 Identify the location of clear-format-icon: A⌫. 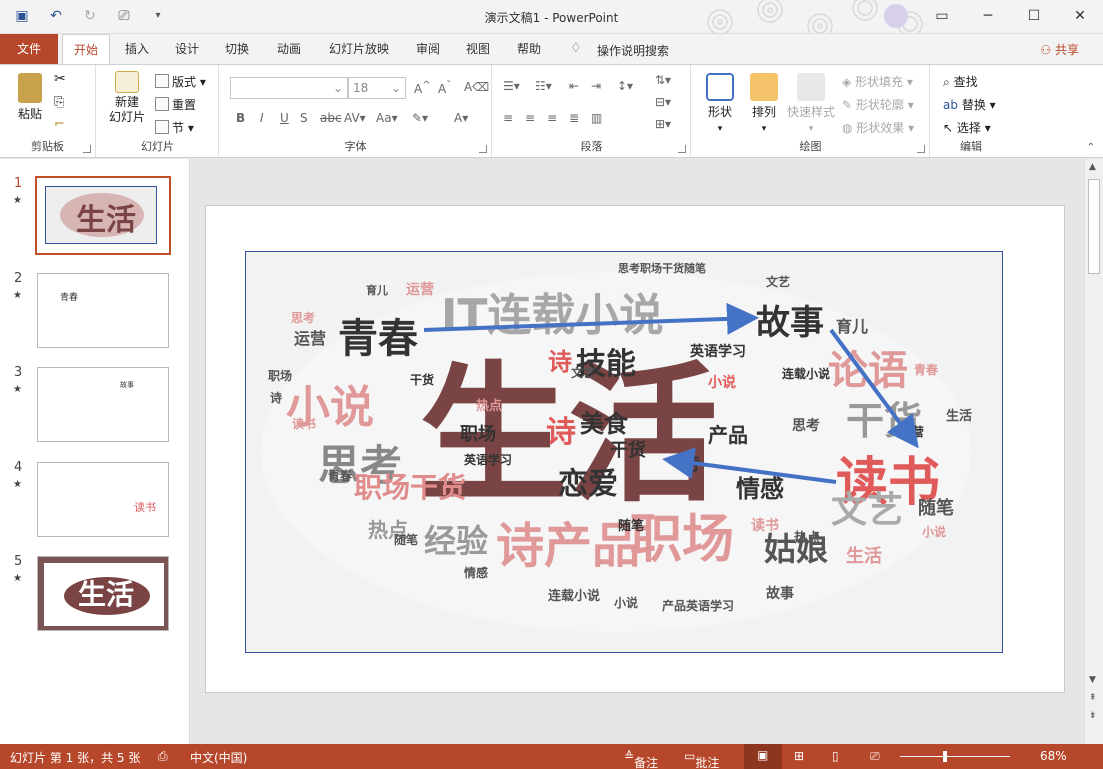
(476, 87).